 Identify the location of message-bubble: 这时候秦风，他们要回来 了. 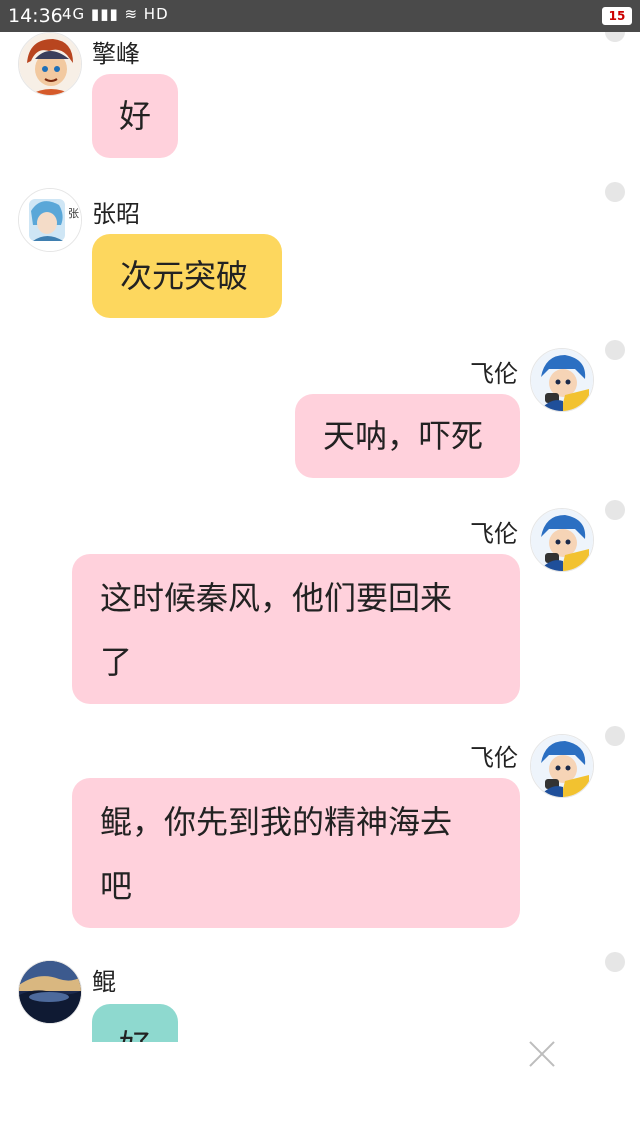
(296, 629).